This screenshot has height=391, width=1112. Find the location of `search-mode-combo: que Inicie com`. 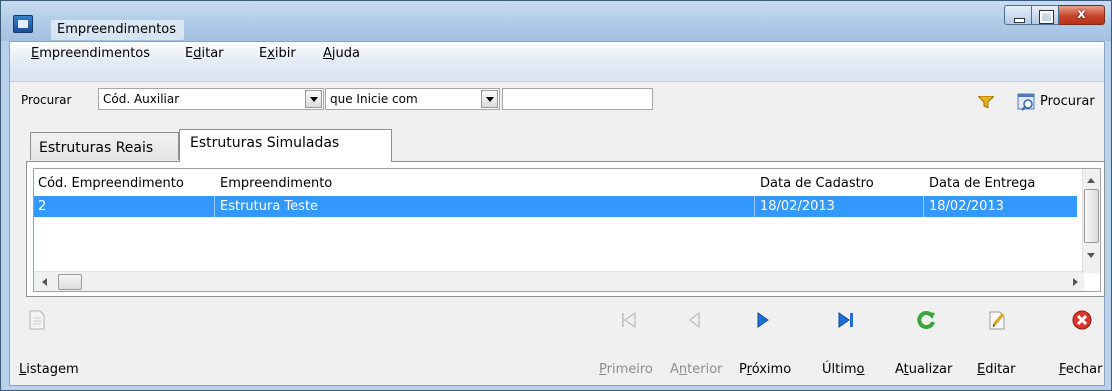

search-mode-combo: que Inicie com is located at coordinates (412, 99).